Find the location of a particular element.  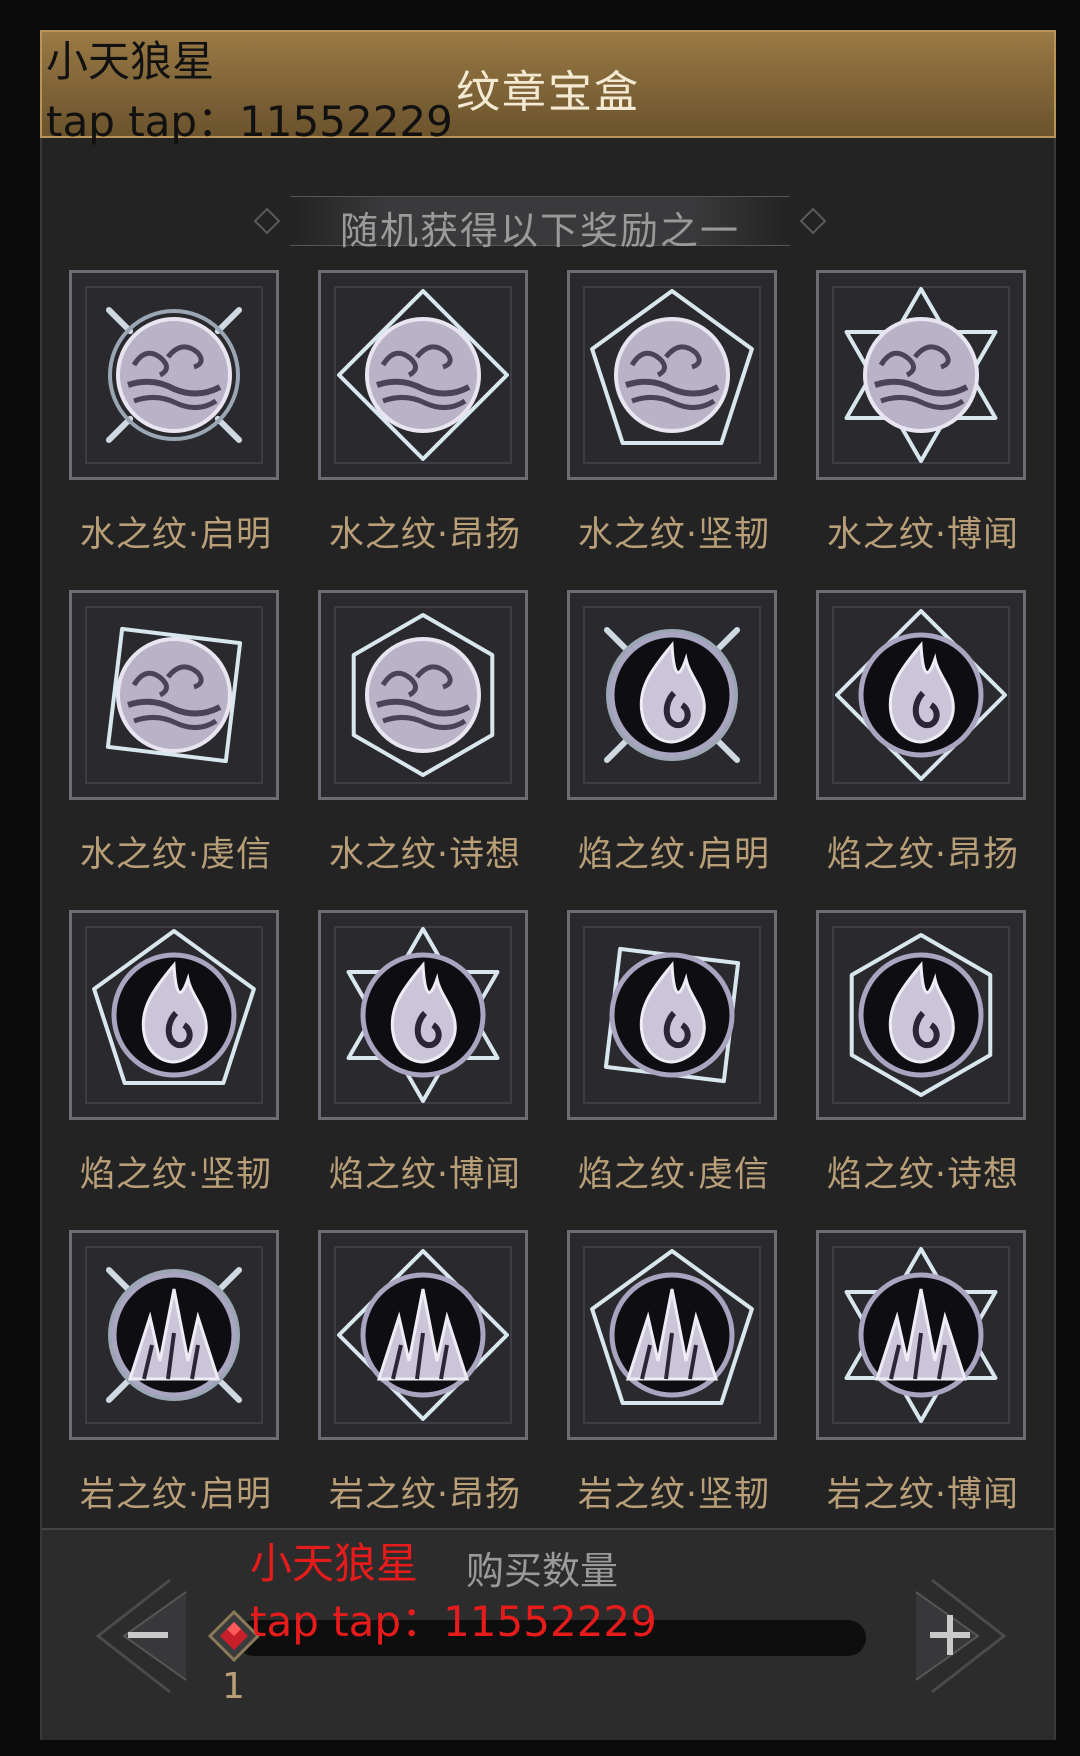

reward-item: 焰之纹·诗想 is located at coordinates (920, 1070).